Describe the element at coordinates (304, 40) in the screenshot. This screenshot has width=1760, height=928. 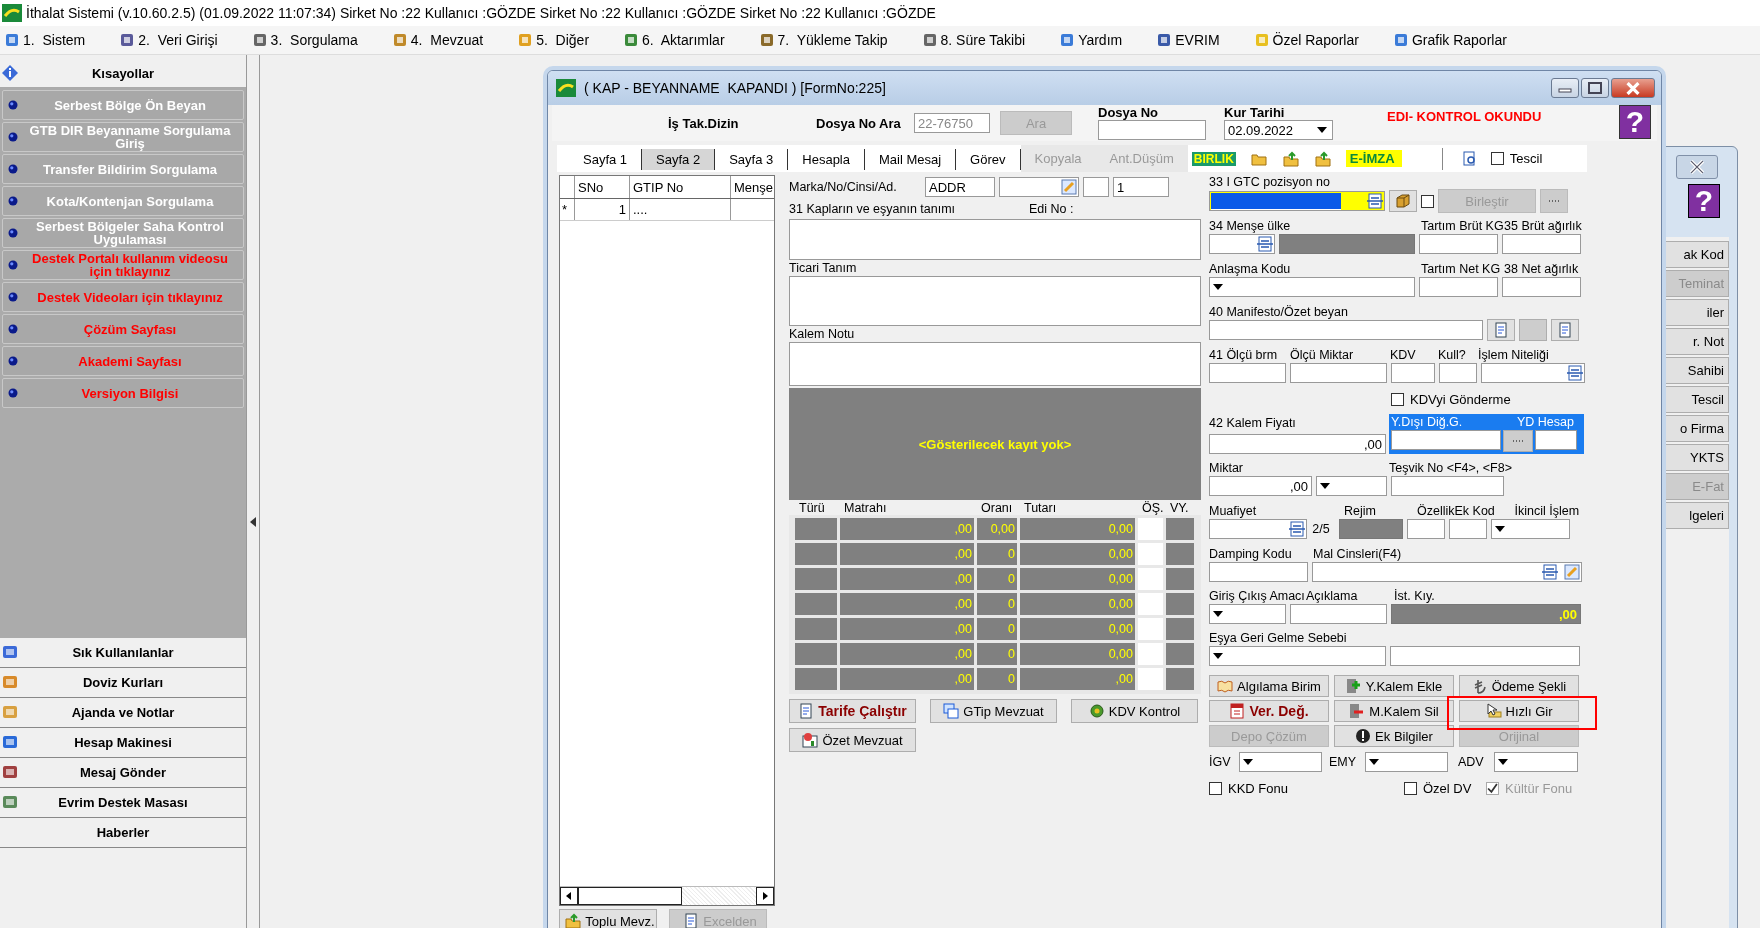
I see `menu-item: 3. Sorgulama` at that location.